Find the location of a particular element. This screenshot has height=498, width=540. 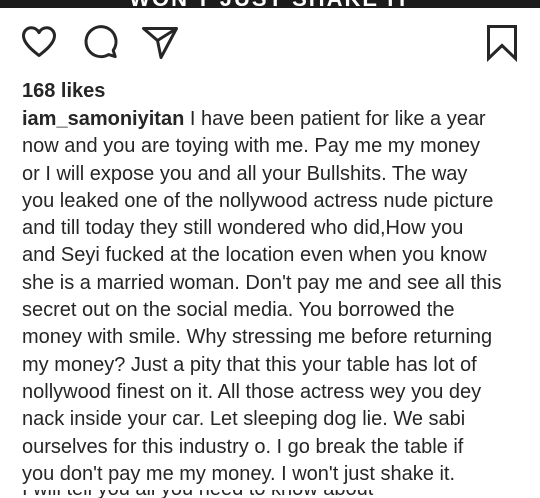

paper-plane-icon is located at coordinates (160, 42).